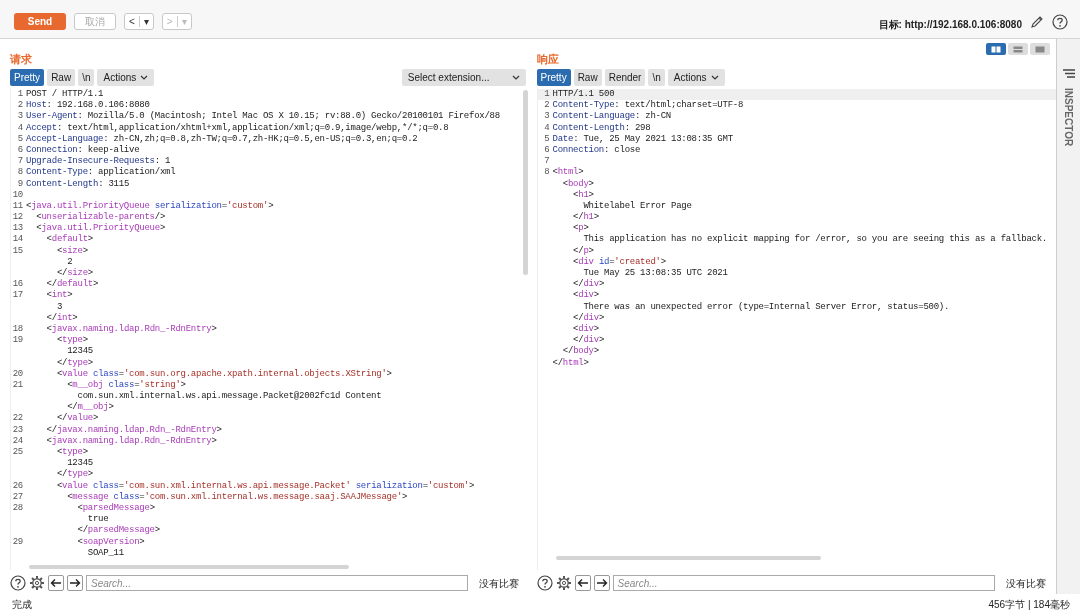 The image size is (1080, 614). What do you see at coordinates (118, 531) in the screenshot?
I see `code-line: </parsedMessage>` at bounding box center [118, 531].